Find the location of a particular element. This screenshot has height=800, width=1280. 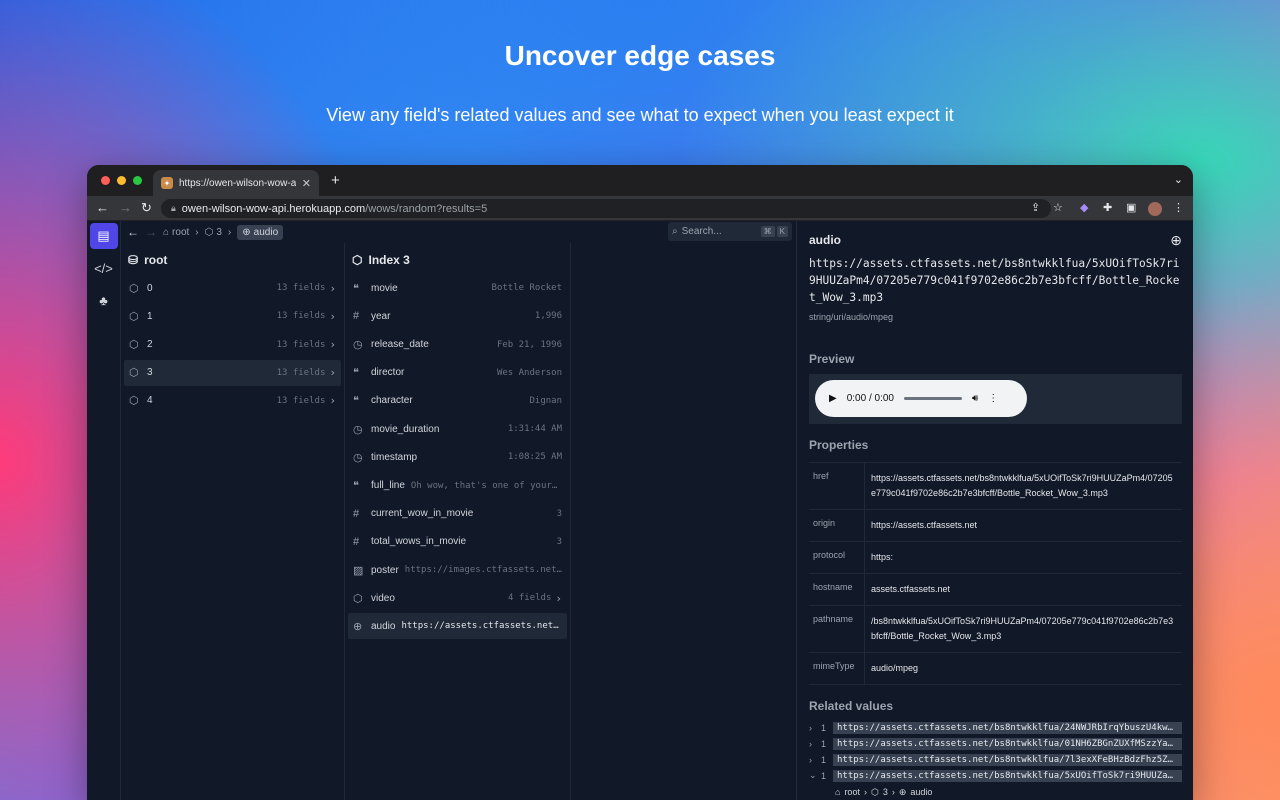

browser-menu-icon: ⋮ is located at coordinates (1178, 207).